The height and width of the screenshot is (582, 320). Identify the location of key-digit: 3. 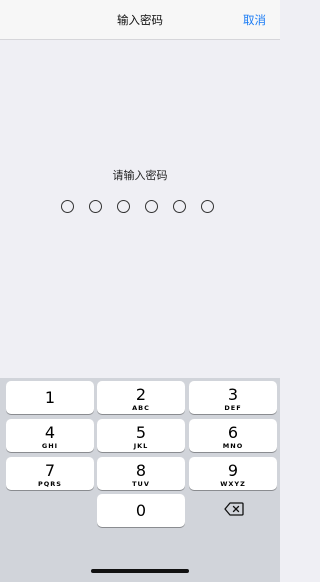
(233, 394).